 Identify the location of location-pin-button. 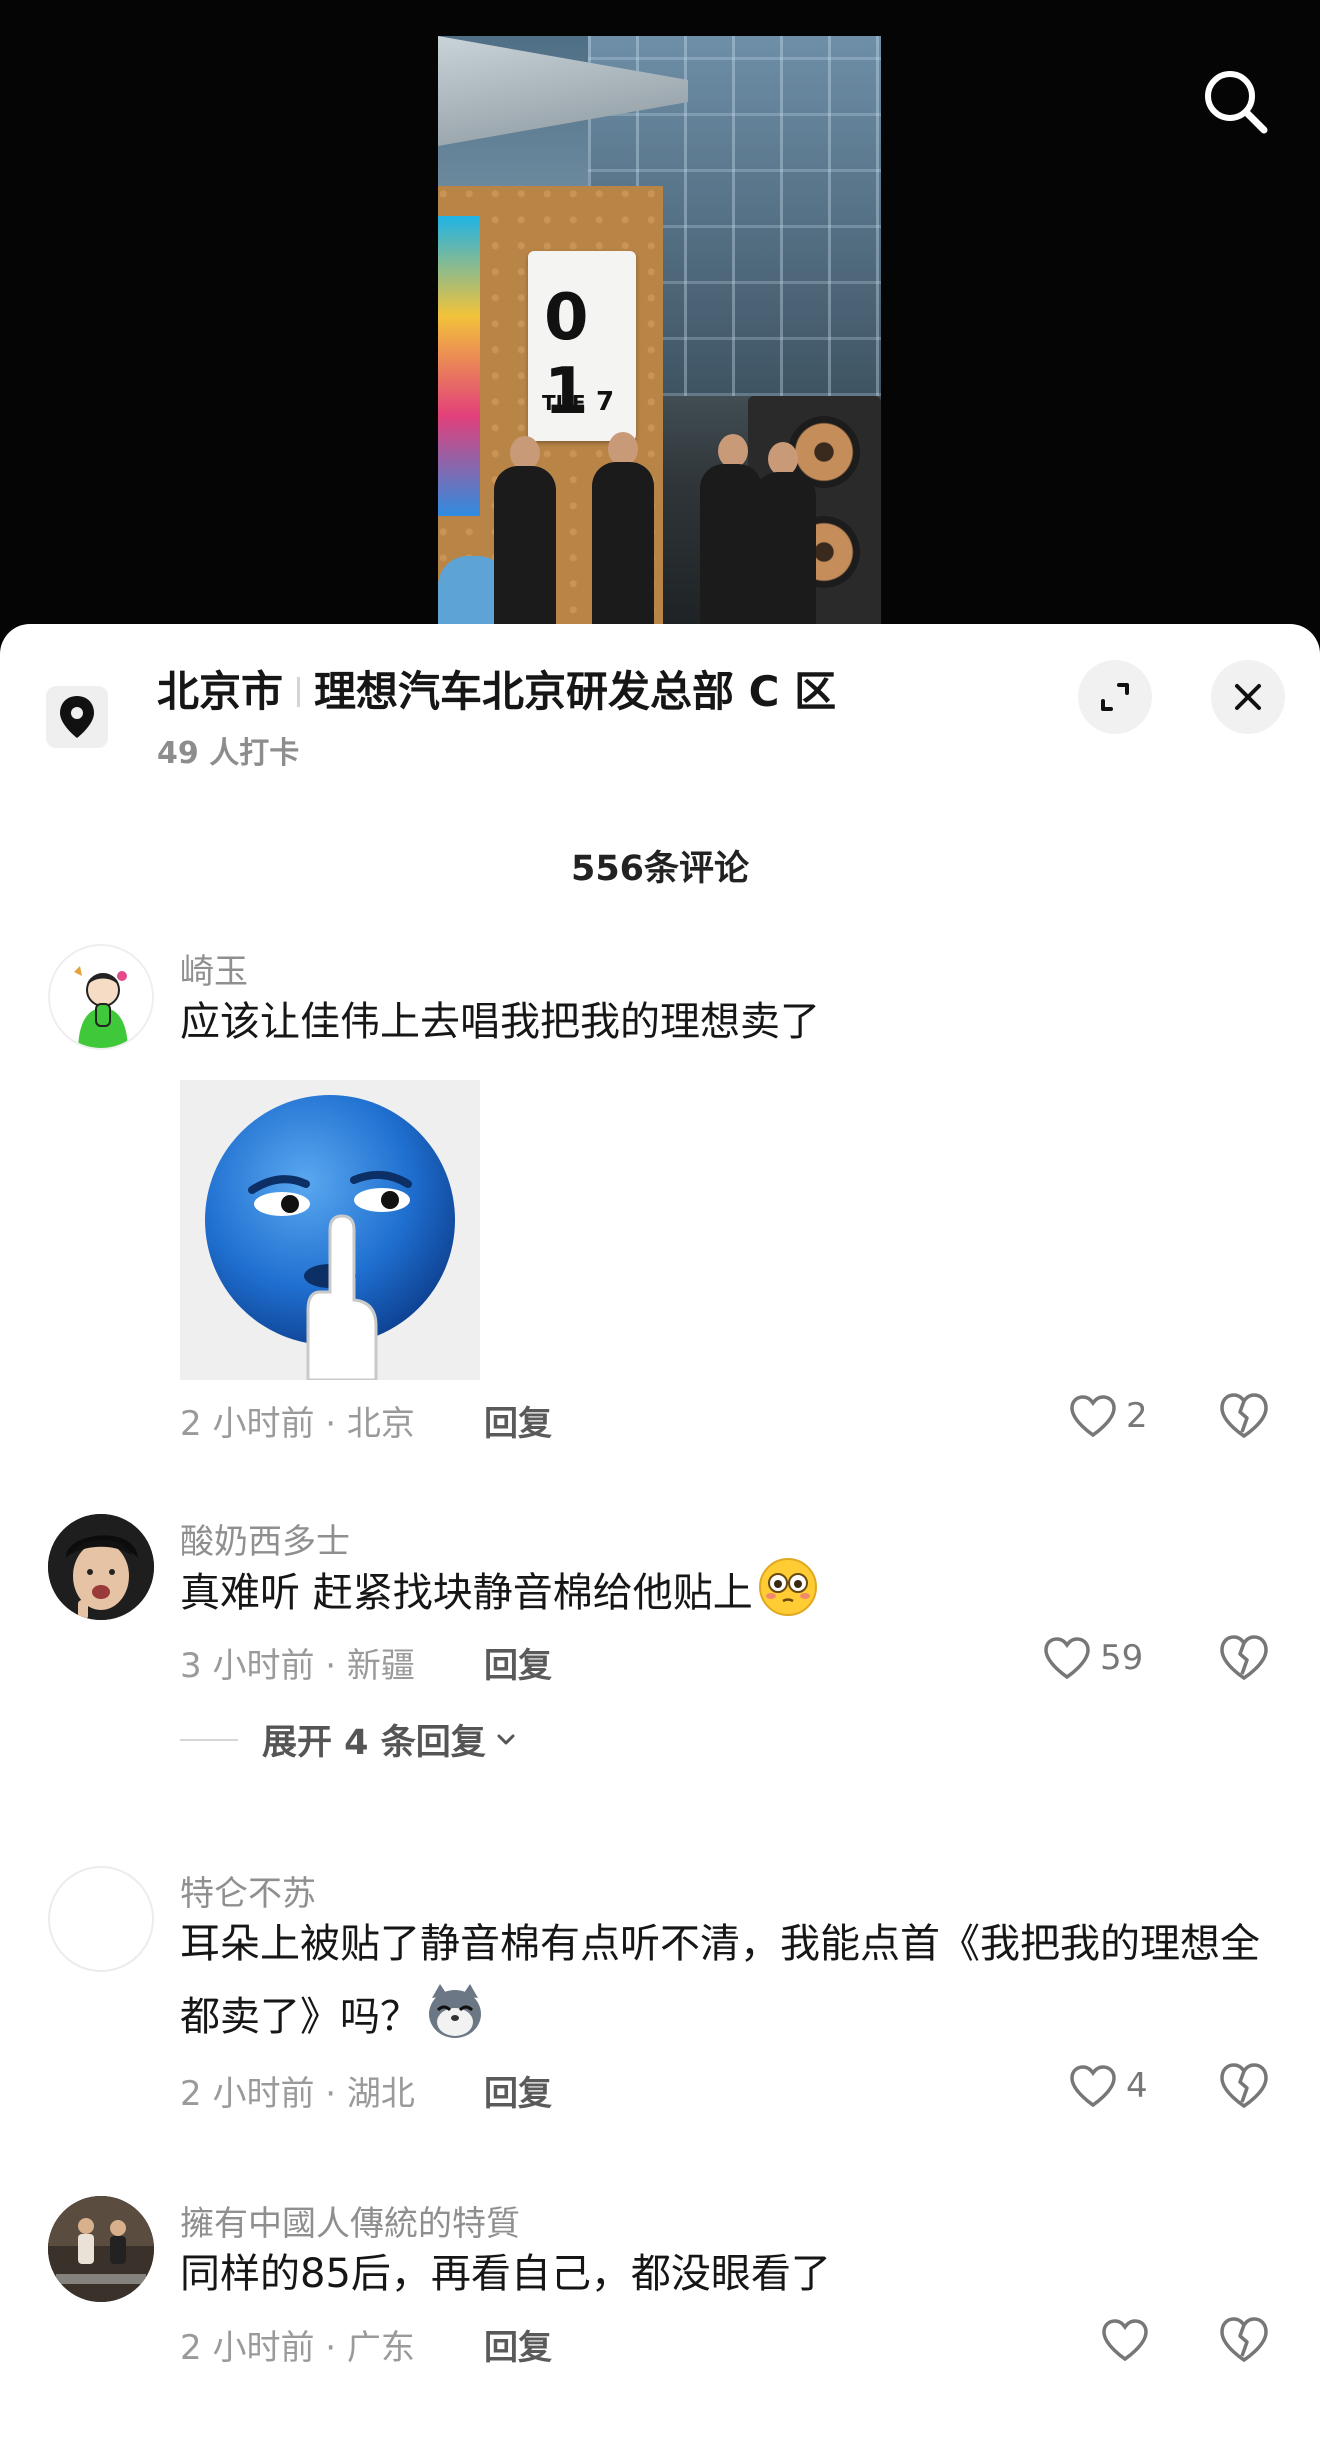
(77, 717).